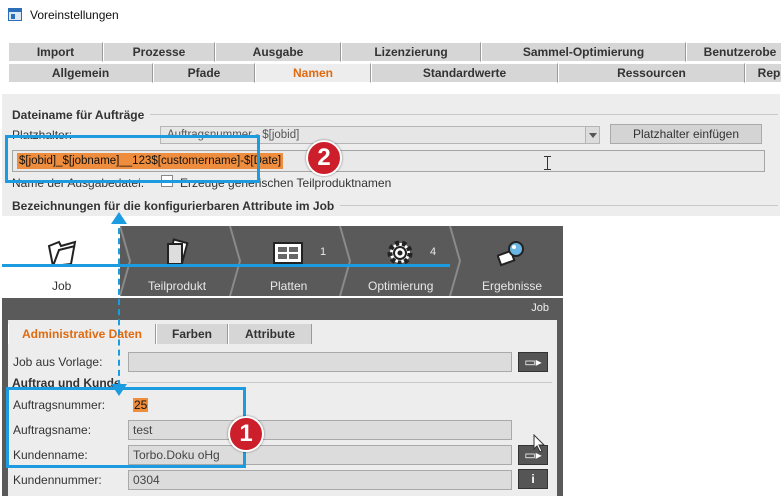 Image resolution: width=781 pixels, height=496 pixels. What do you see at coordinates (80, 73) in the screenshot?
I see `tab-allgemein: Allgemein` at bounding box center [80, 73].